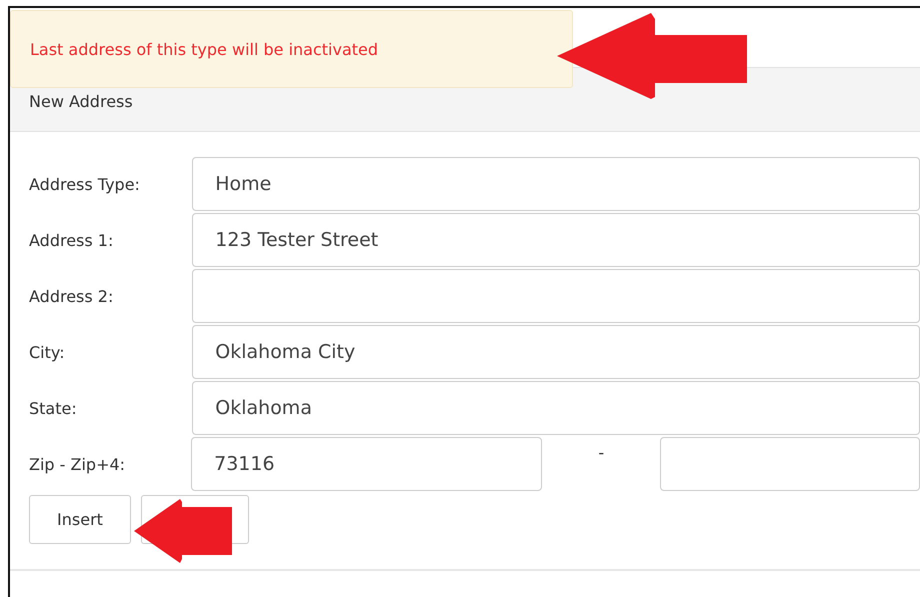 Image resolution: width=920 pixels, height=597 pixels. What do you see at coordinates (366, 464) in the screenshot?
I see `input-field: 73116` at bounding box center [366, 464].